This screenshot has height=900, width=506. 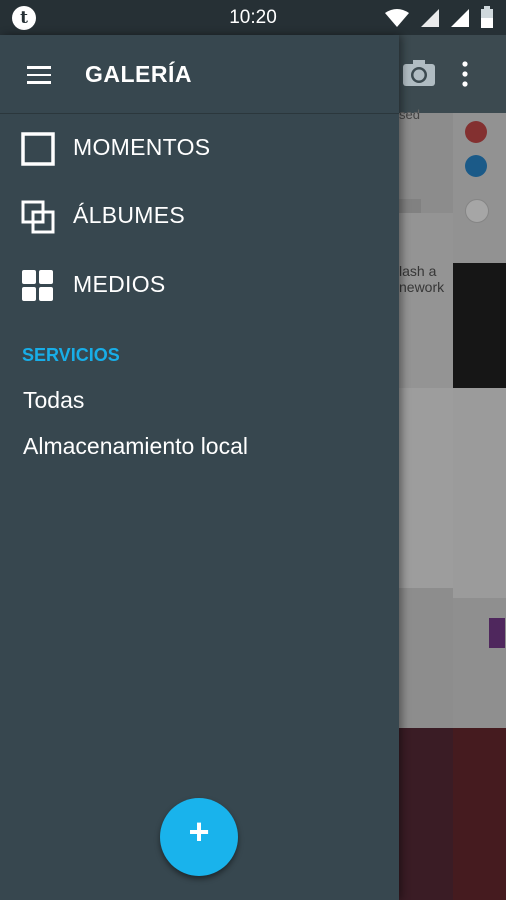 I want to click on add-fab-button: +, so click(x=199, y=837).